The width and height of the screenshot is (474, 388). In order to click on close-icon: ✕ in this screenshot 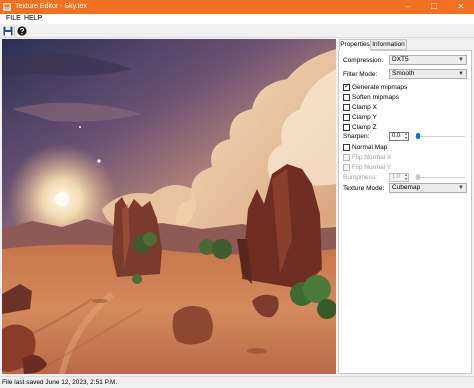, I will do `click(461, 6)`.